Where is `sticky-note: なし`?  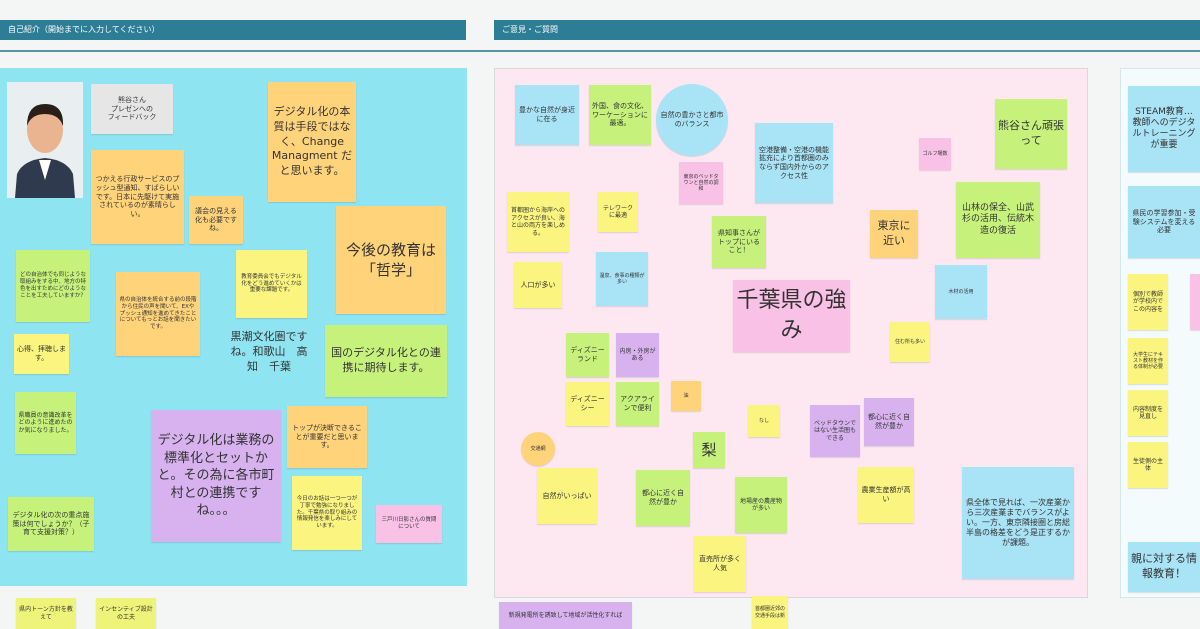 sticky-note: なし is located at coordinates (764, 421).